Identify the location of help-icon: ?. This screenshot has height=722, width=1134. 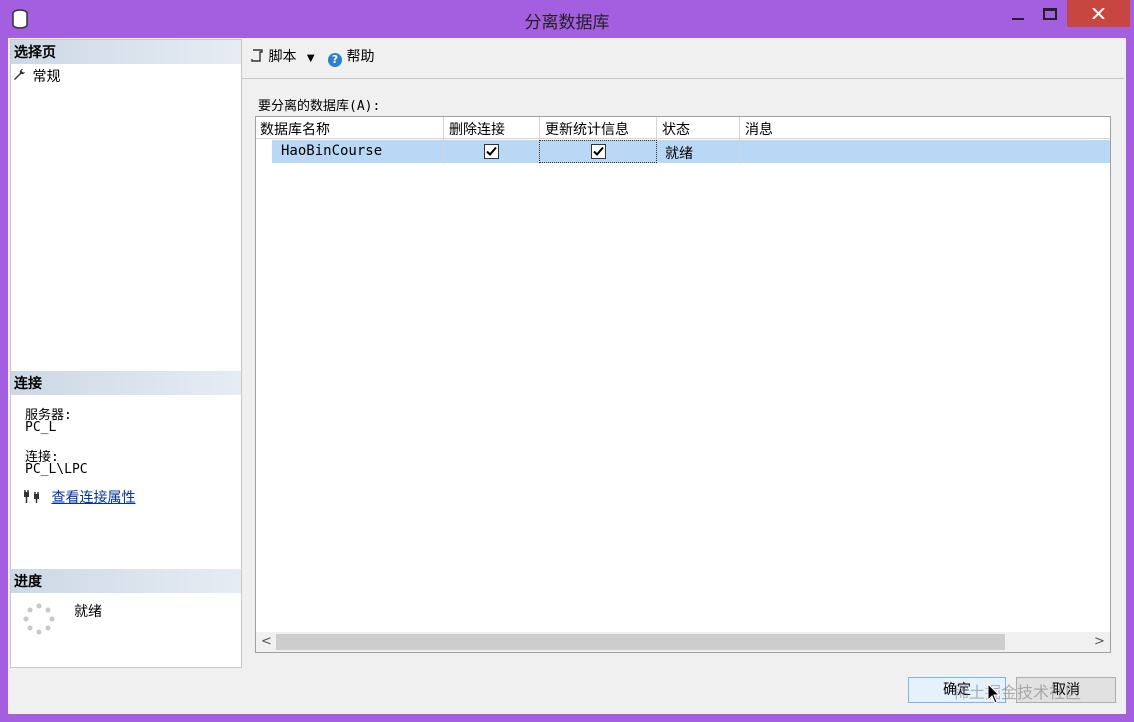
(335, 60).